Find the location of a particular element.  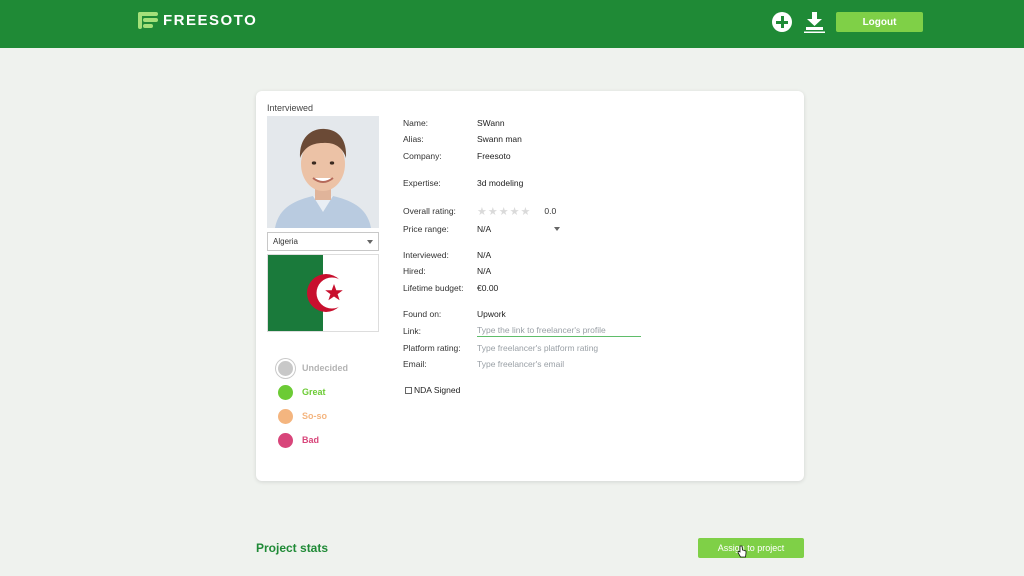

company-label: Company: is located at coordinates (422, 156).